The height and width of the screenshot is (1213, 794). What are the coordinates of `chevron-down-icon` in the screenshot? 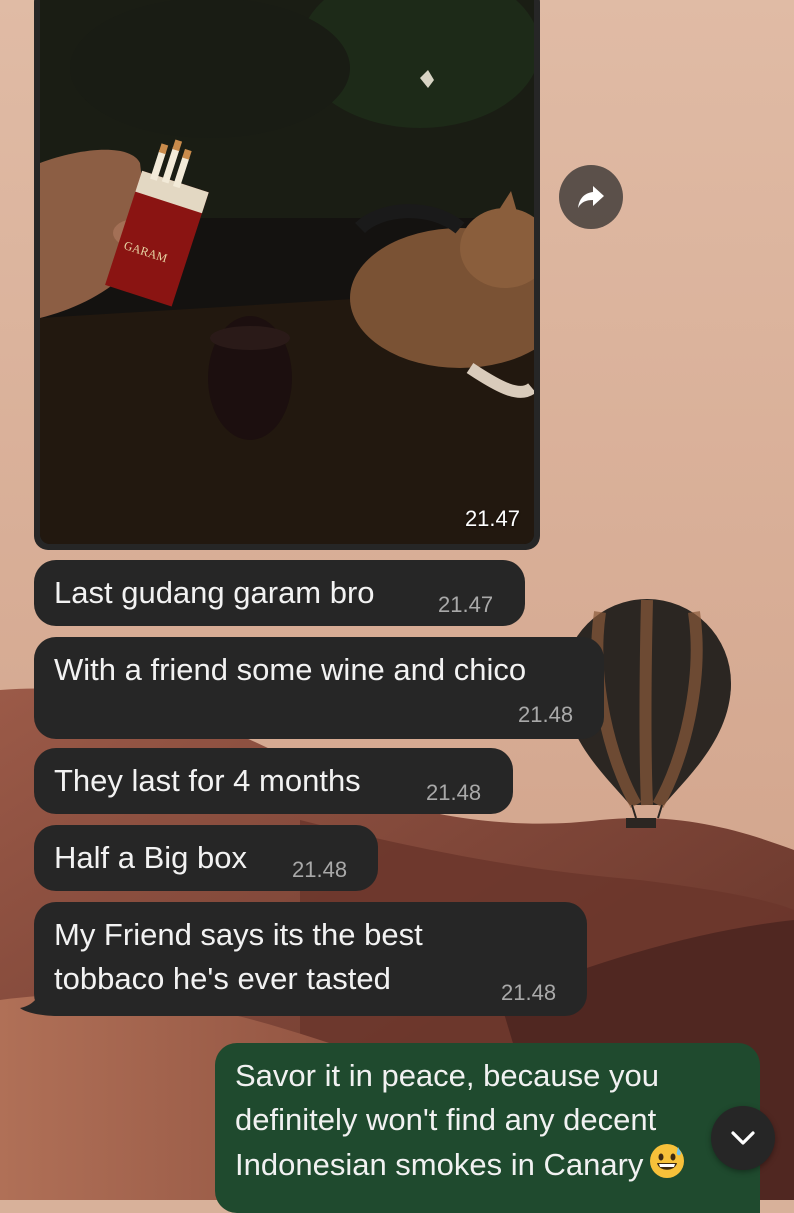 It's located at (743, 1138).